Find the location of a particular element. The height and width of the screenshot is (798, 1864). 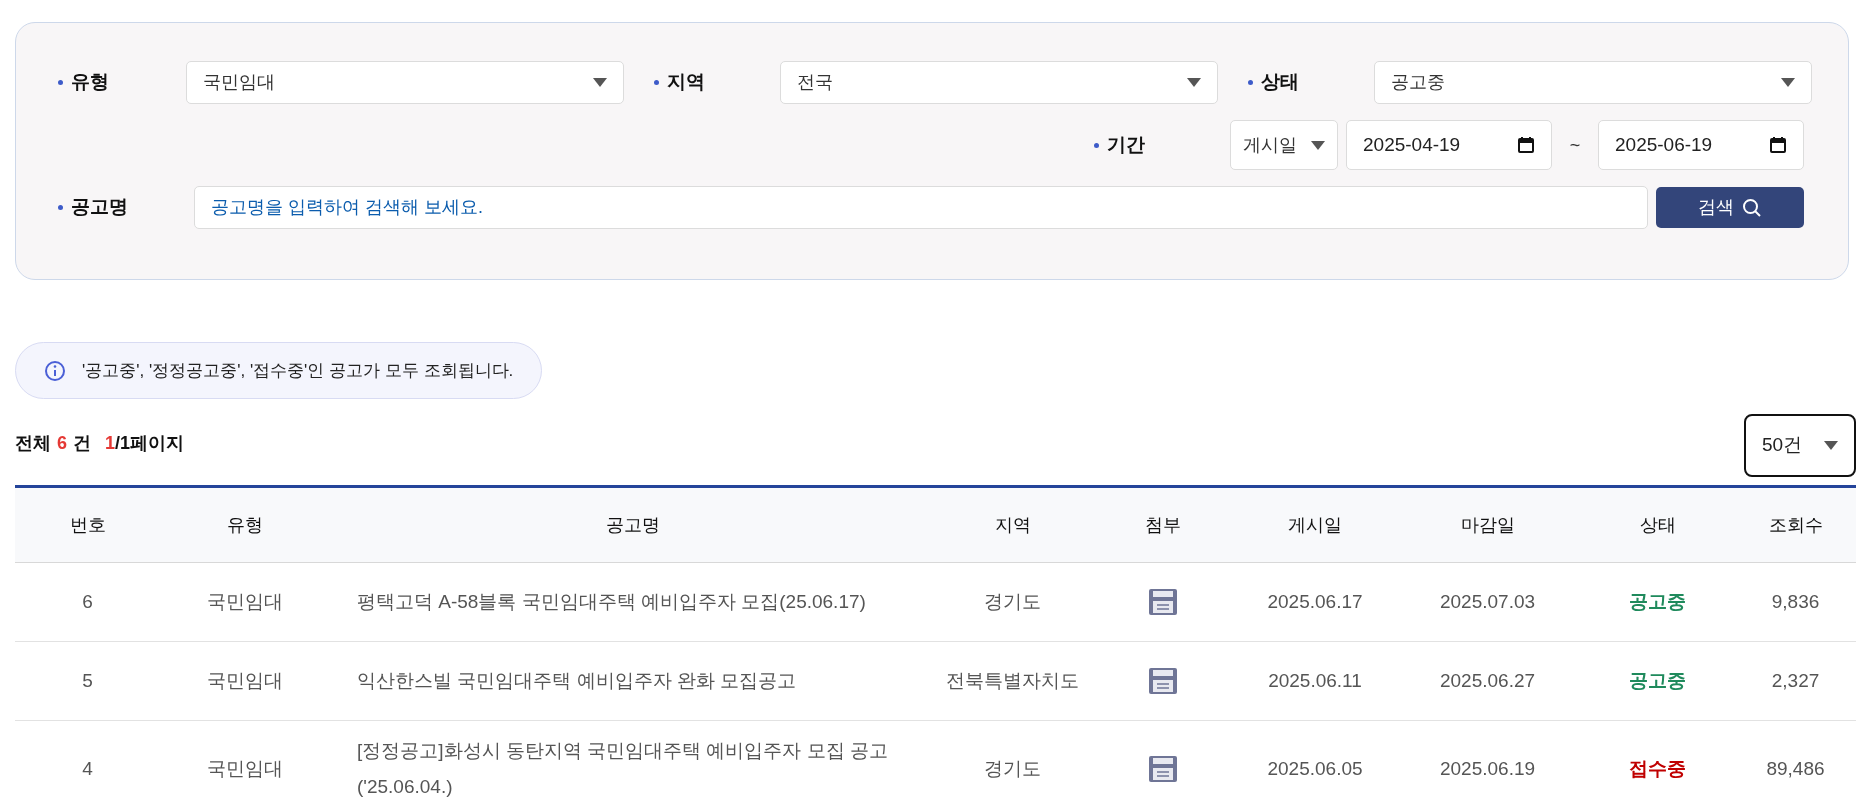

column-header: 상태 is located at coordinates (1657, 524).